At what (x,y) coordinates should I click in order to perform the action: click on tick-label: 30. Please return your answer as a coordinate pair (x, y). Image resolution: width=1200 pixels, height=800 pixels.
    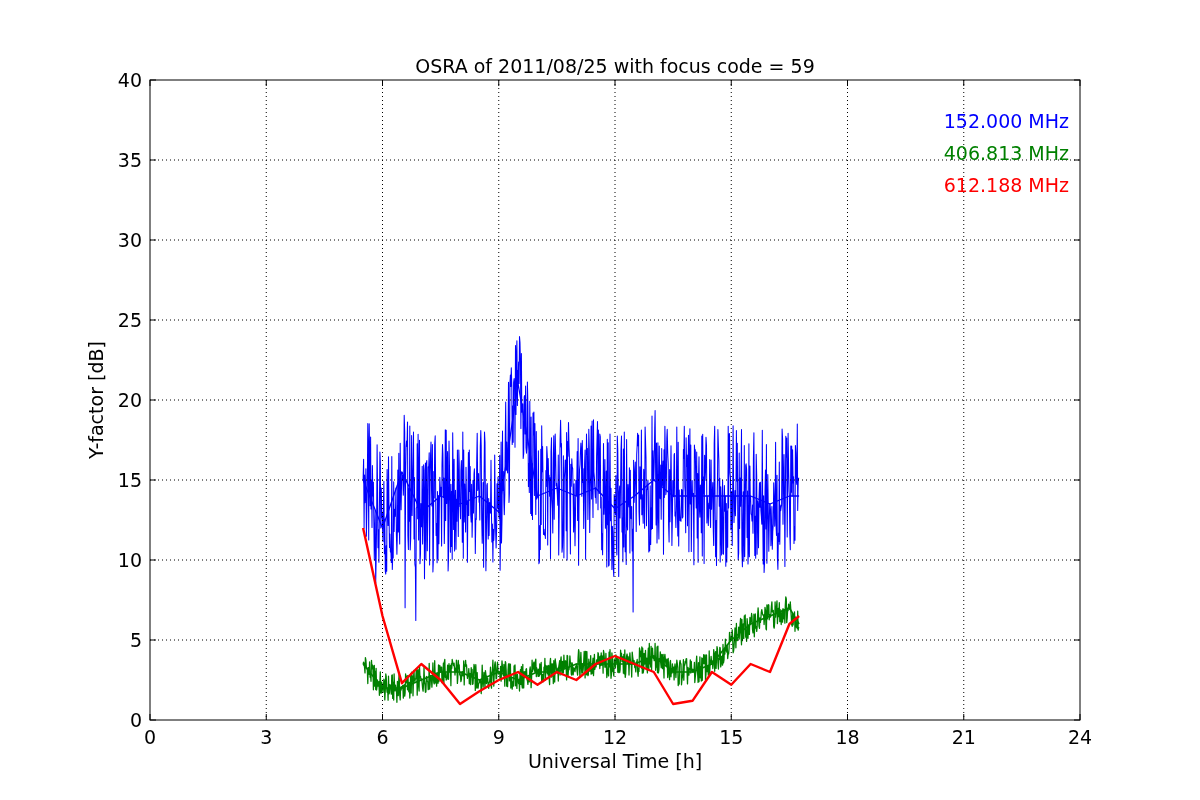
    Looking at the image, I should click on (129, 240).